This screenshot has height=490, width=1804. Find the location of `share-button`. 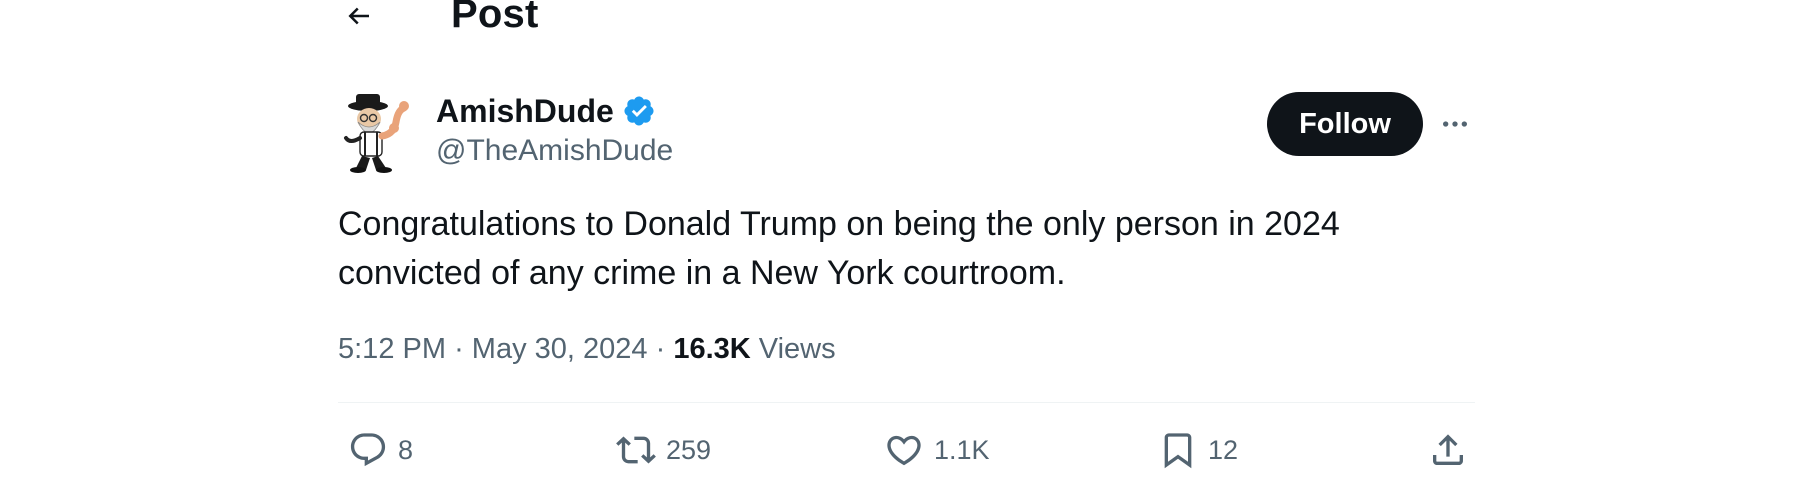

share-button is located at coordinates (1448, 450).